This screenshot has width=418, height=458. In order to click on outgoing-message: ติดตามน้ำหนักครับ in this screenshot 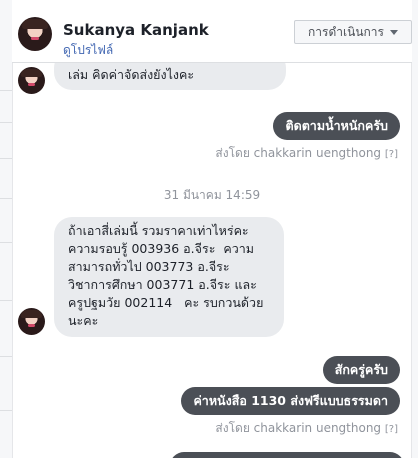, I will do `click(336, 126)`.